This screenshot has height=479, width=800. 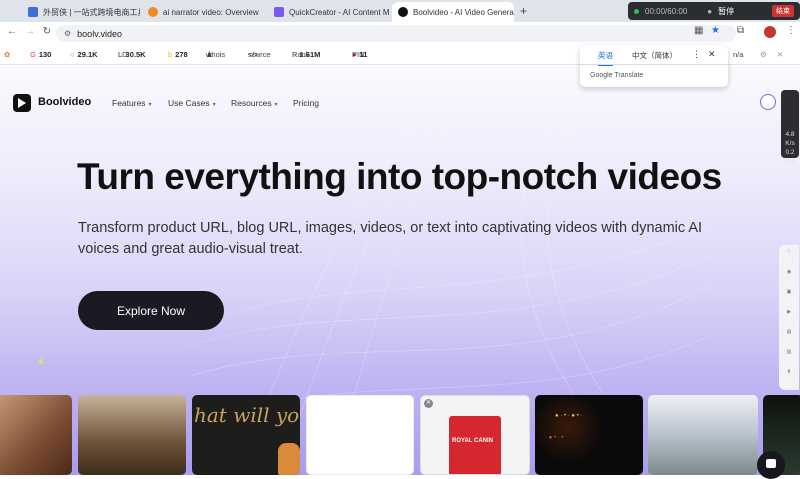 What do you see at coordinates (709, 11) in the screenshot?
I see `microphone-icon: ●` at bounding box center [709, 11].